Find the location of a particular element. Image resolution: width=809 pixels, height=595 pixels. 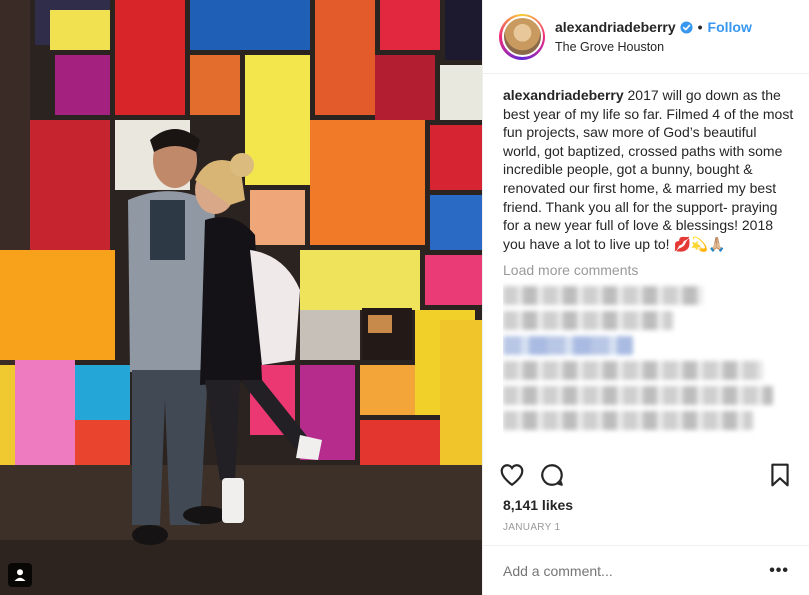

person-tag-icon is located at coordinates (20, 575).